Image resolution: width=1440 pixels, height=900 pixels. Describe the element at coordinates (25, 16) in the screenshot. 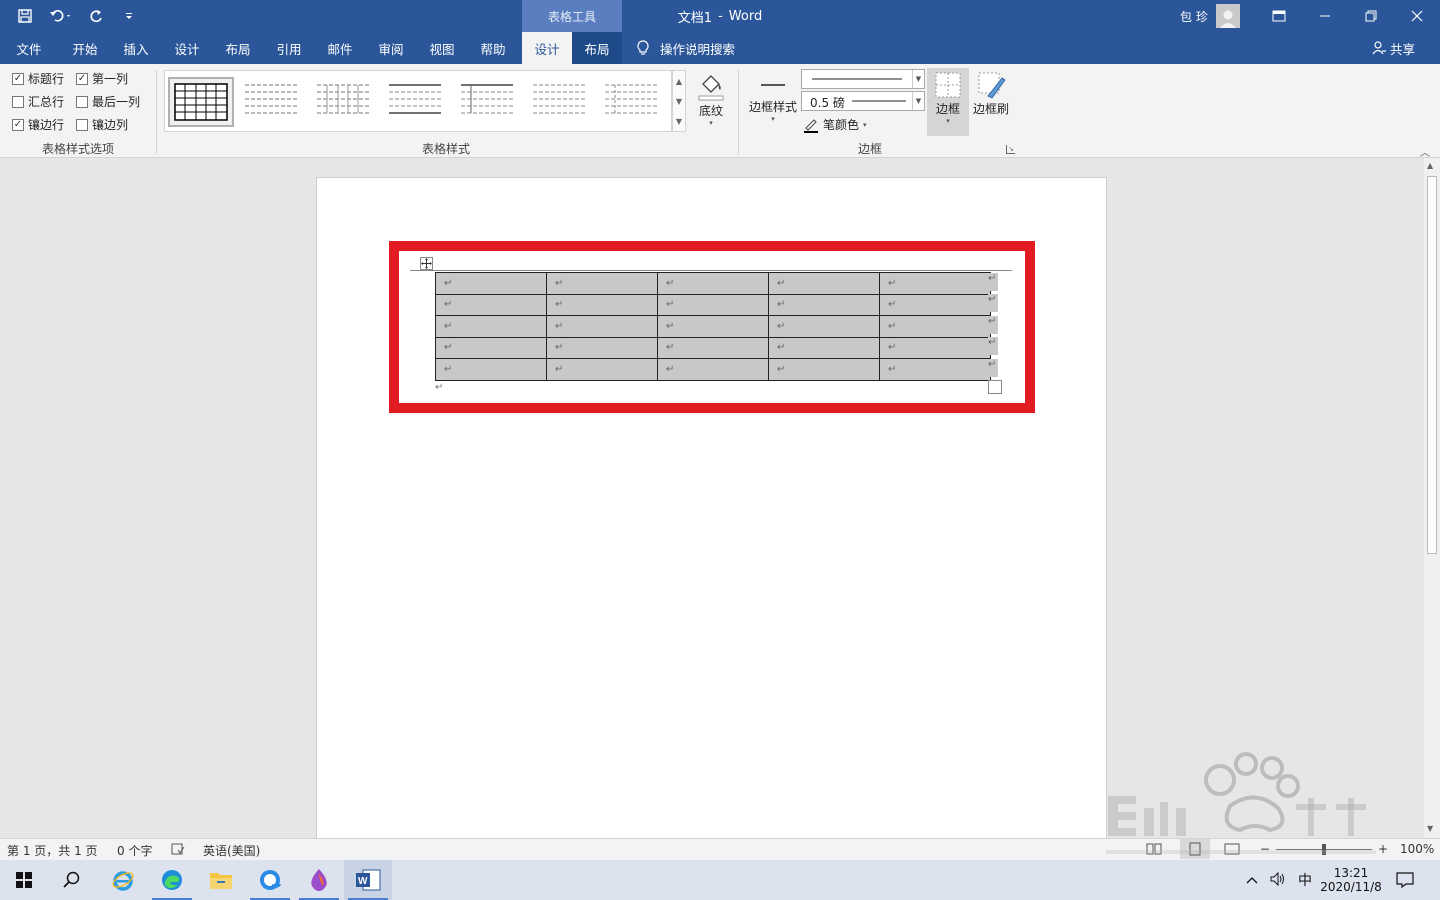

I see `save-button` at that location.